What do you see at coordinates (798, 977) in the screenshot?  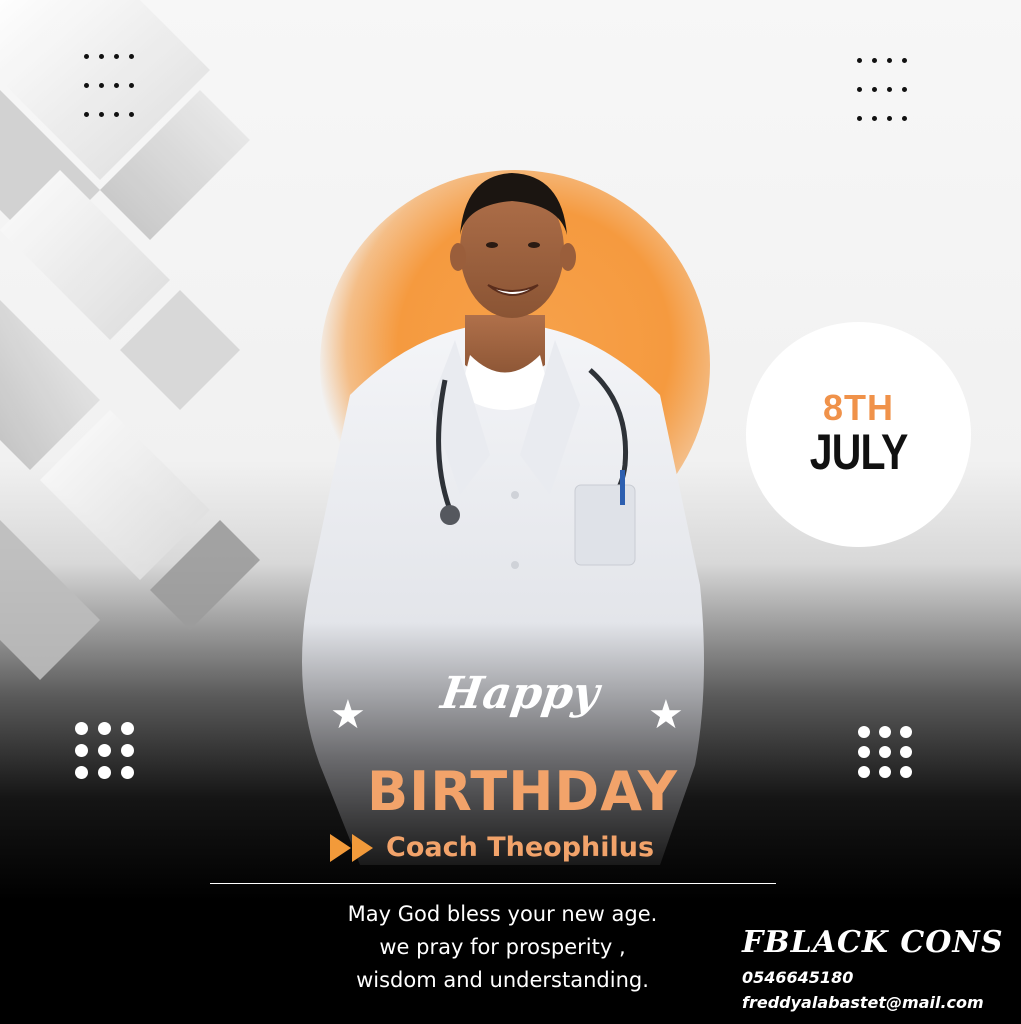 I see `contact-phone: 0546645180` at bounding box center [798, 977].